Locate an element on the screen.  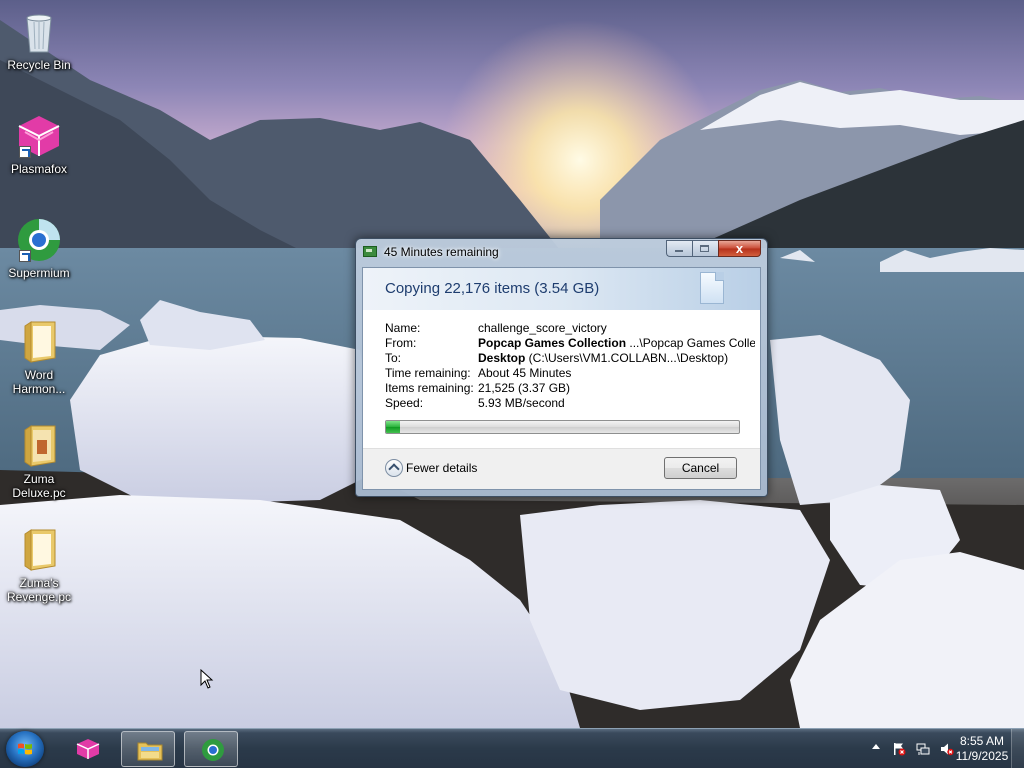
detail-value: challenge_score_victory is located at coordinates (542, 328).